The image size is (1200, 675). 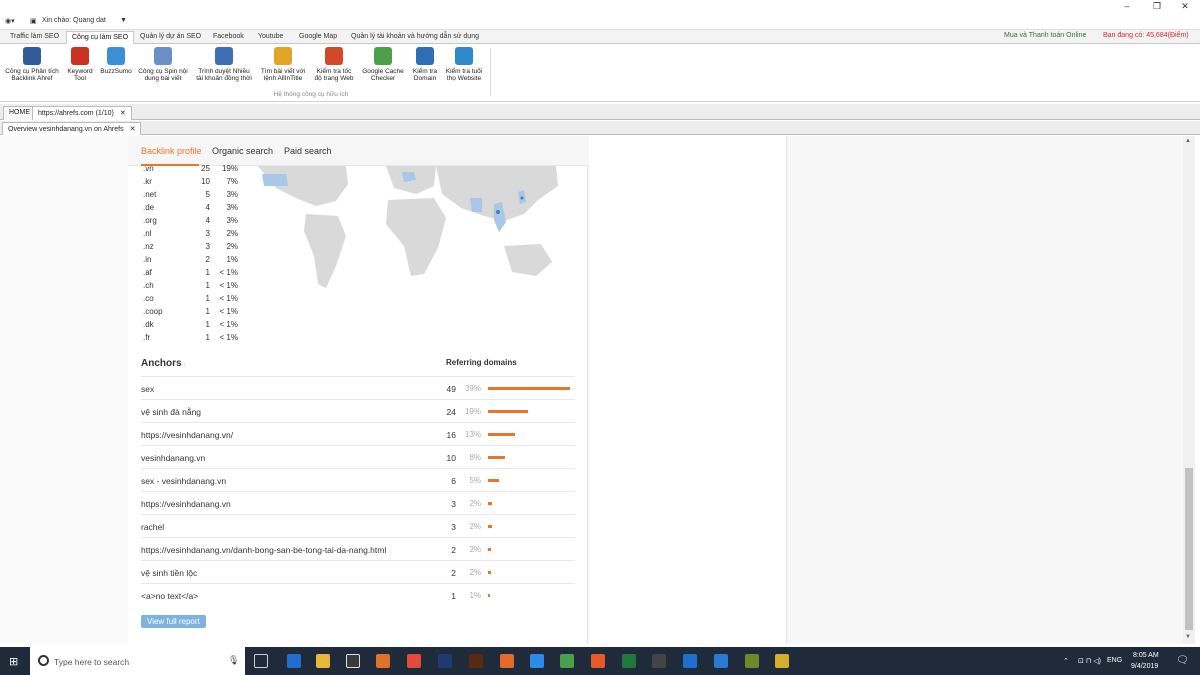 What do you see at coordinates (1189, 549) in the screenshot?
I see `scrollbar-thumb` at bounding box center [1189, 549].